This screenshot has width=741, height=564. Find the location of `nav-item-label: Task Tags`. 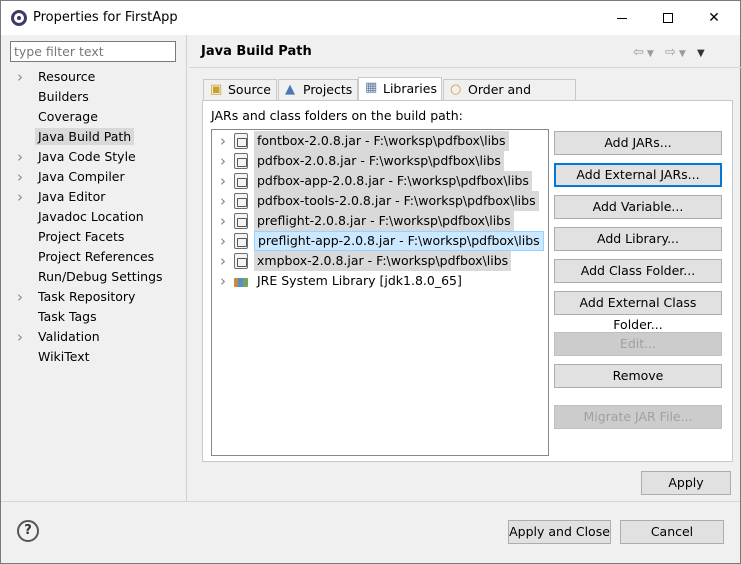

nav-item-label: Task Tags is located at coordinates (67, 316).